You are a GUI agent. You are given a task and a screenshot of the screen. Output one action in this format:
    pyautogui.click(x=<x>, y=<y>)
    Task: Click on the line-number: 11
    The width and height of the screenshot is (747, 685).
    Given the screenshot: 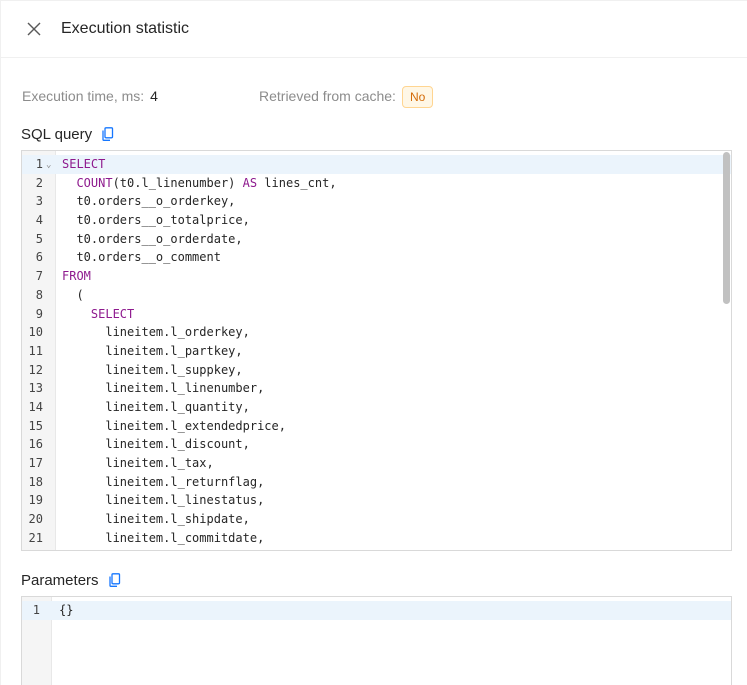 What is the action you would take?
    pyautogui.click(x=35, y=350)
    